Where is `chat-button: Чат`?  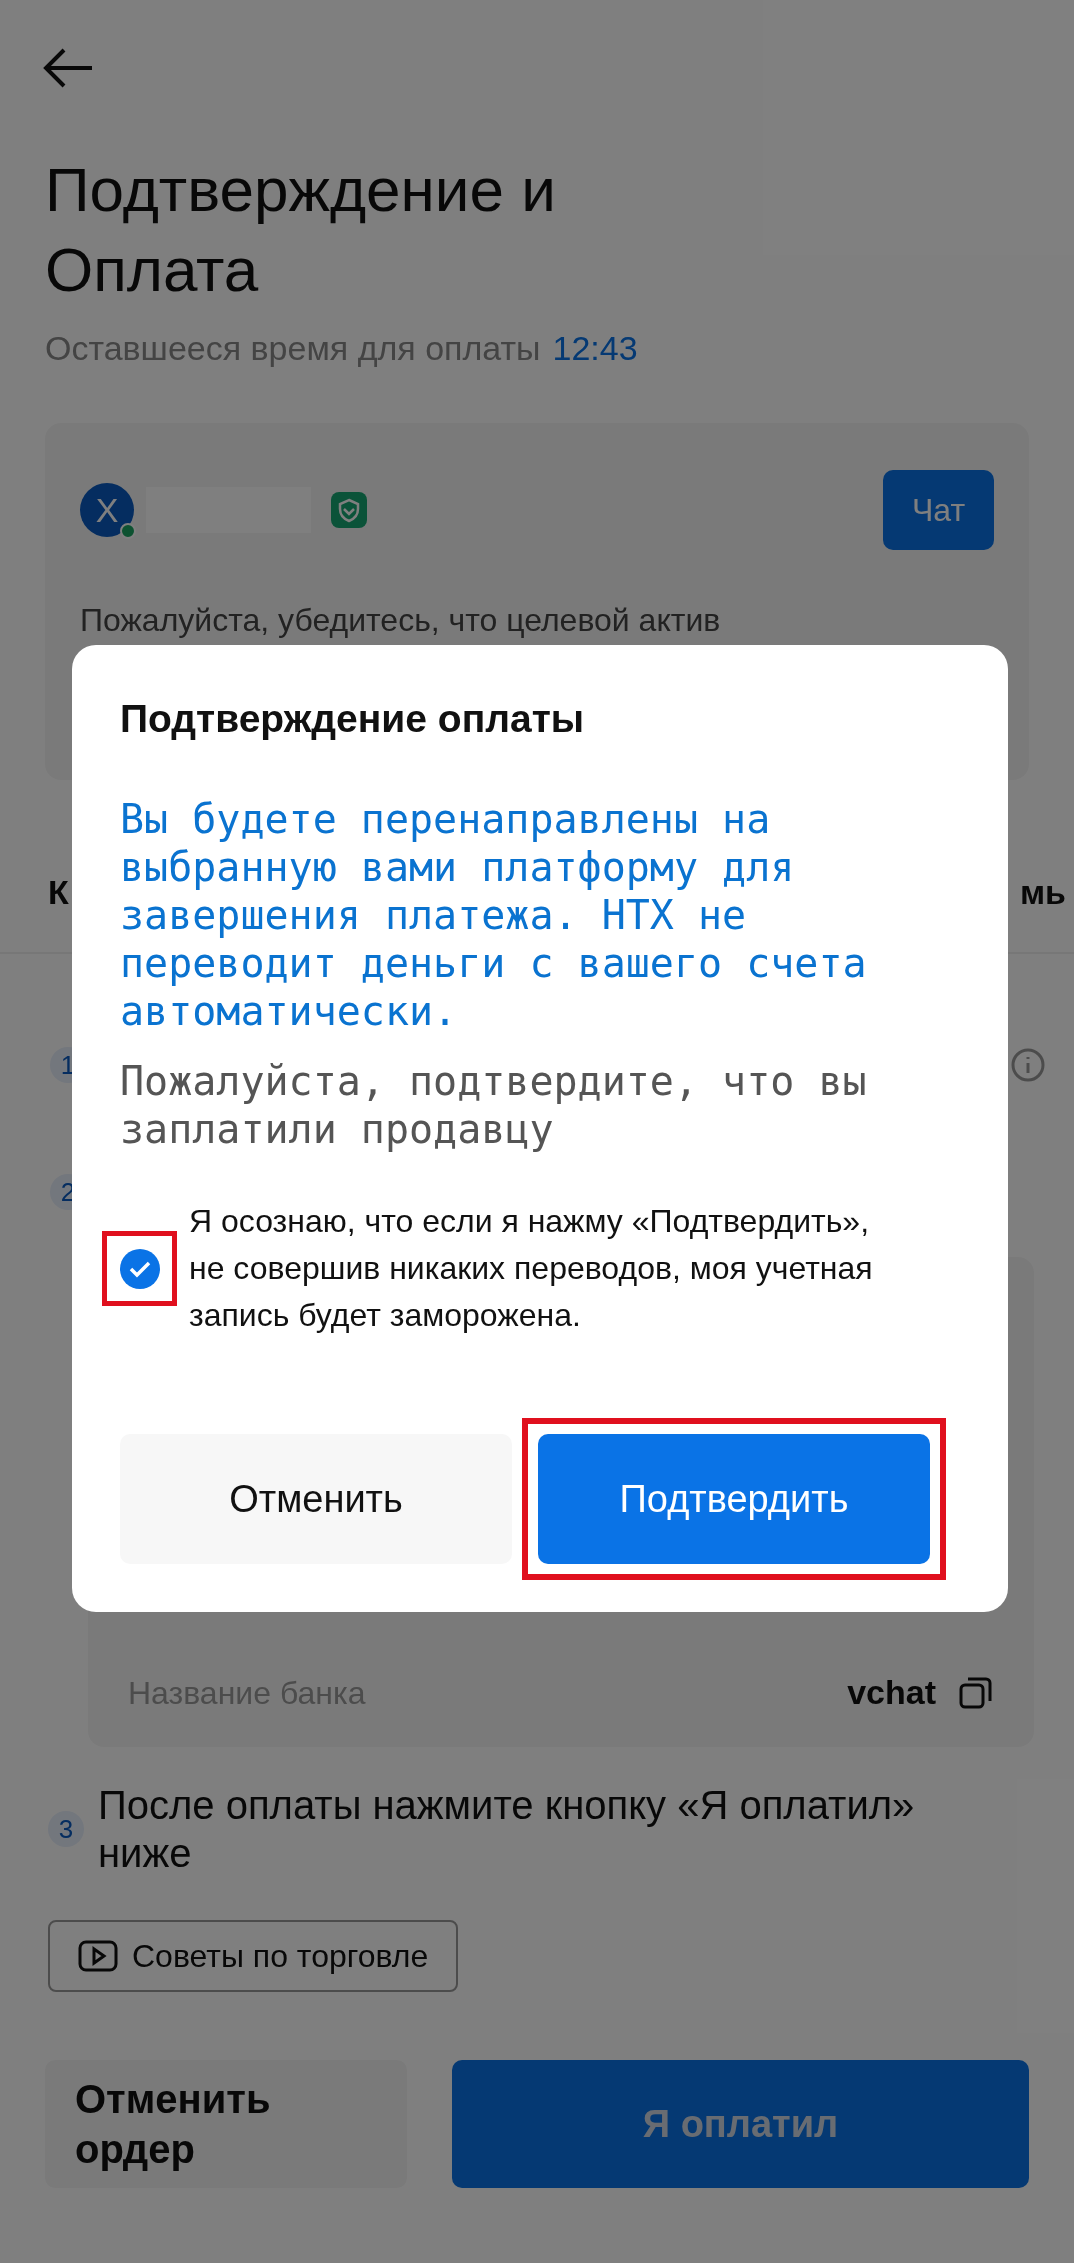
chat-button: Чат is located at coordinates (938, 510).